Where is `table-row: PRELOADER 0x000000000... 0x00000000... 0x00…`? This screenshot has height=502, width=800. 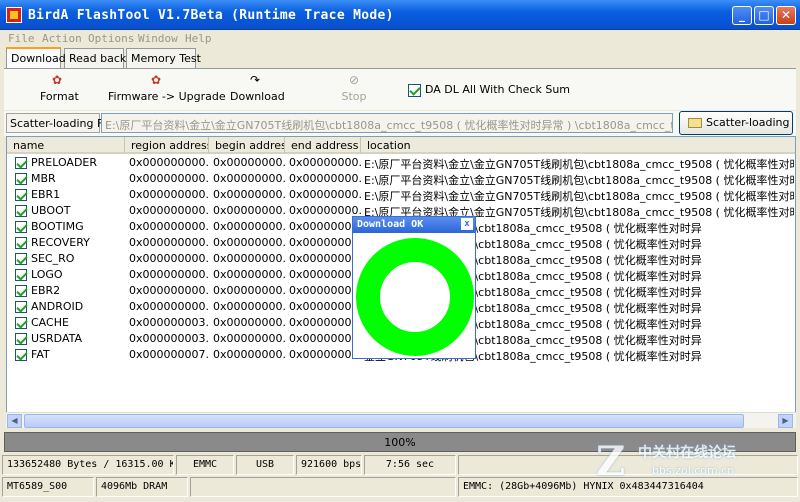
table-row: PRELOADER 0x000000000... 0x00000000... 0x00… is located at coordinates (401, 163).